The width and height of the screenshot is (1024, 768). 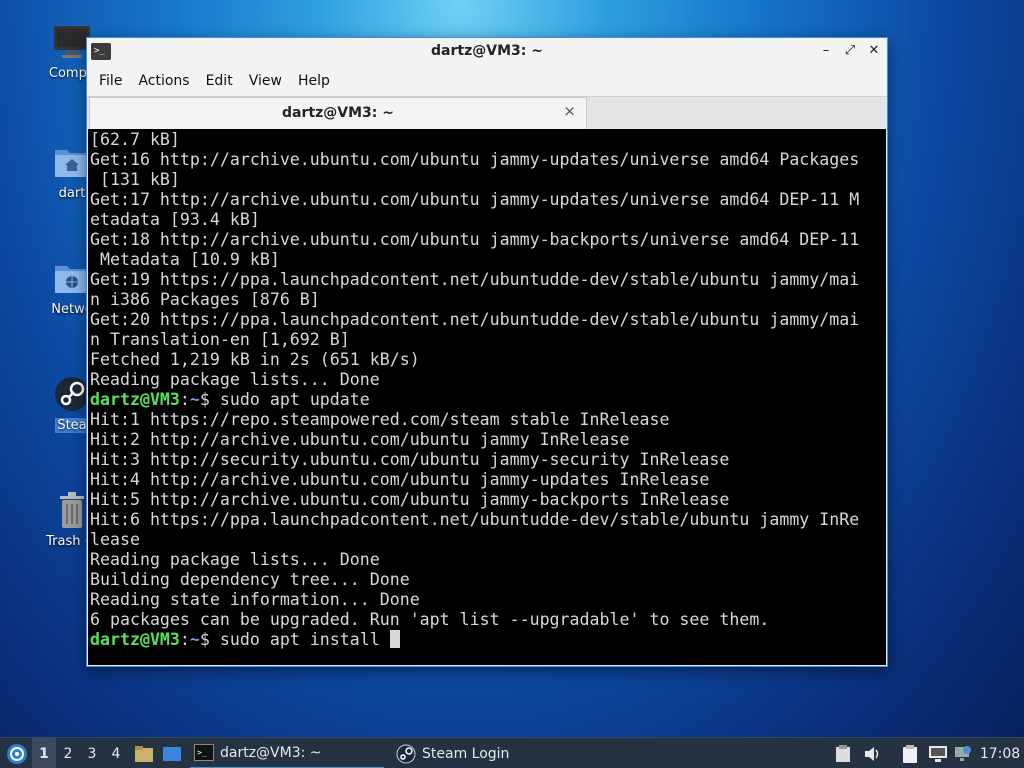 I want to click on volume-tray, so click(x=872, y=753).